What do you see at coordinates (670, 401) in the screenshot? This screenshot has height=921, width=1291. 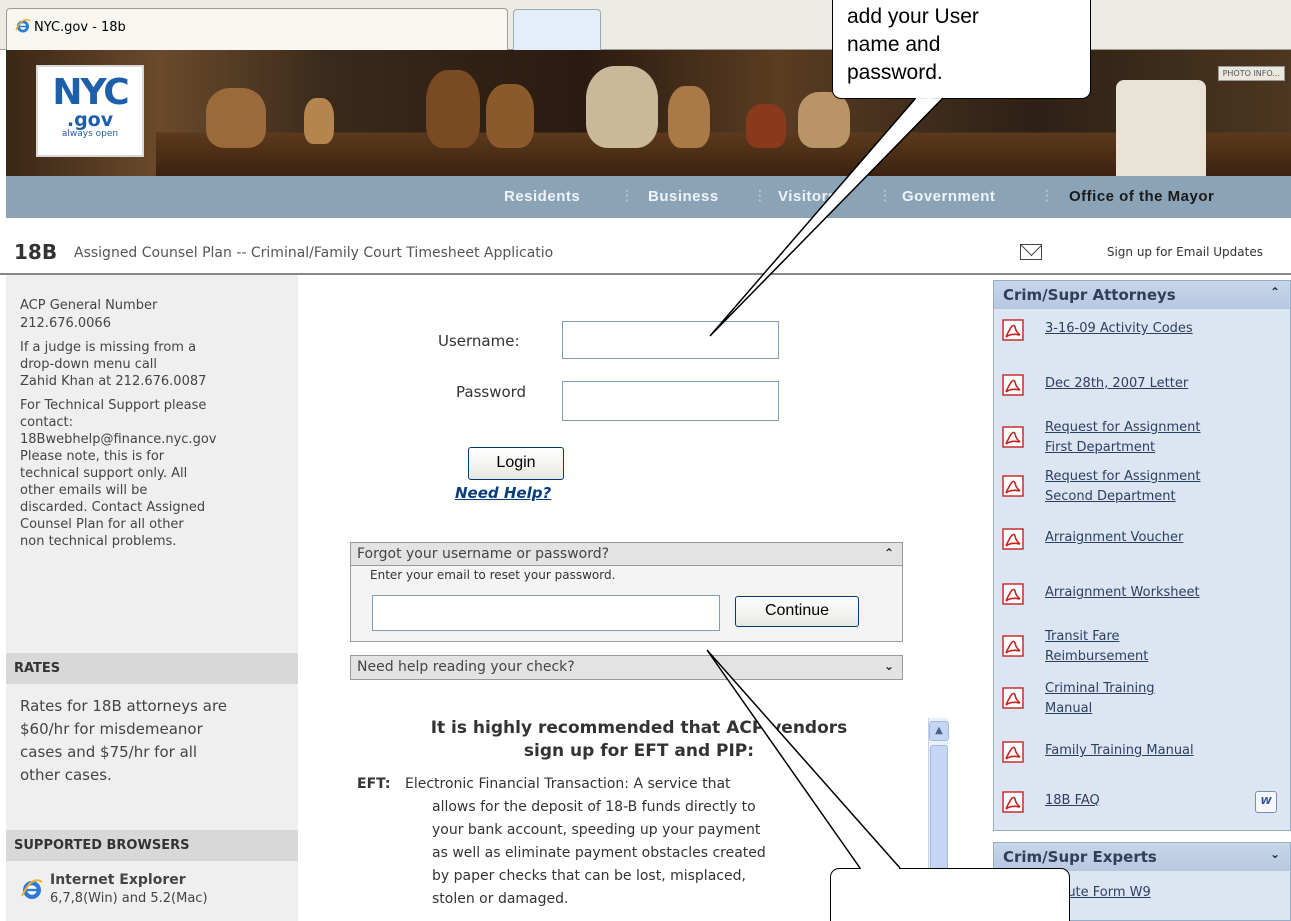 I see `password-input` at bounding box center [670, 401].